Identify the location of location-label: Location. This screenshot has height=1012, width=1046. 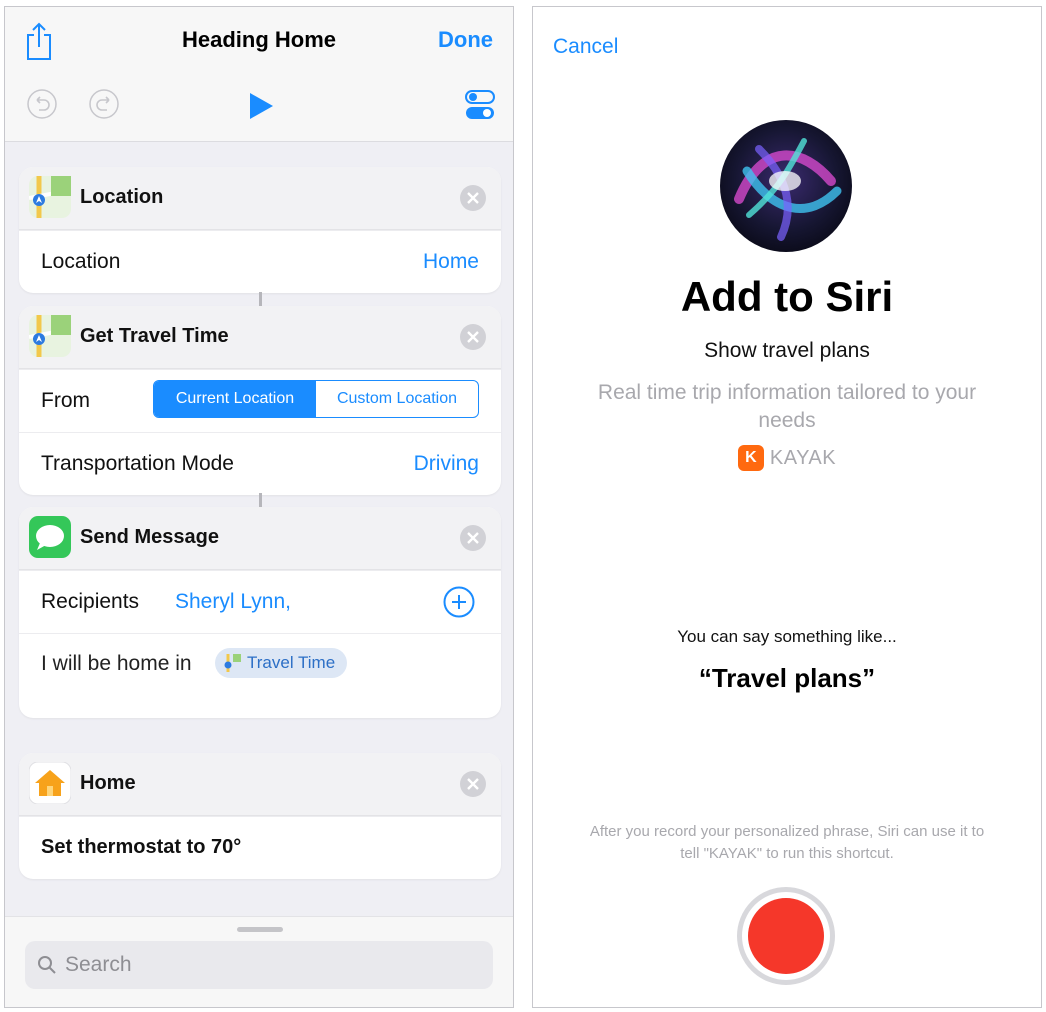
(81, 261).